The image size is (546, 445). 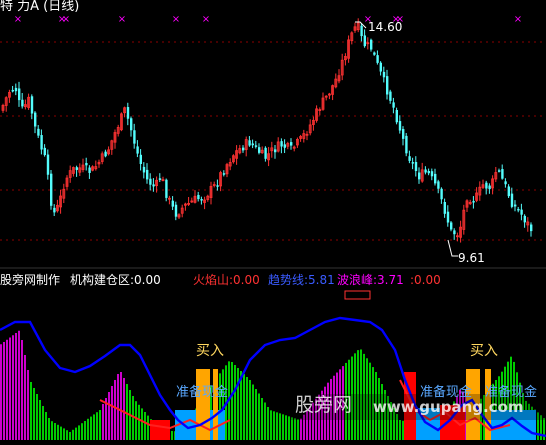 I want to click on prepare-cash-1: 准备现金, so click(x=202, y=392).